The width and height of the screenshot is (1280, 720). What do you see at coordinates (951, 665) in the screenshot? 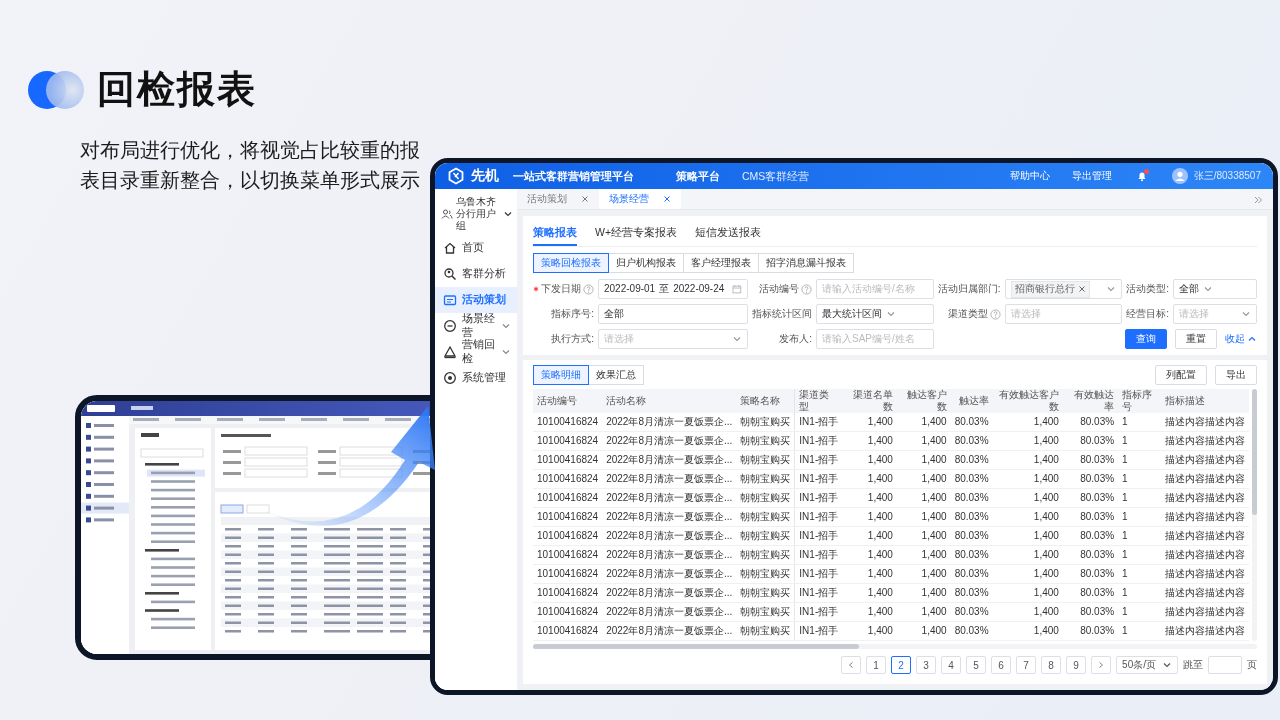
I see `page-button: 4` at bounding box center [951, 665].